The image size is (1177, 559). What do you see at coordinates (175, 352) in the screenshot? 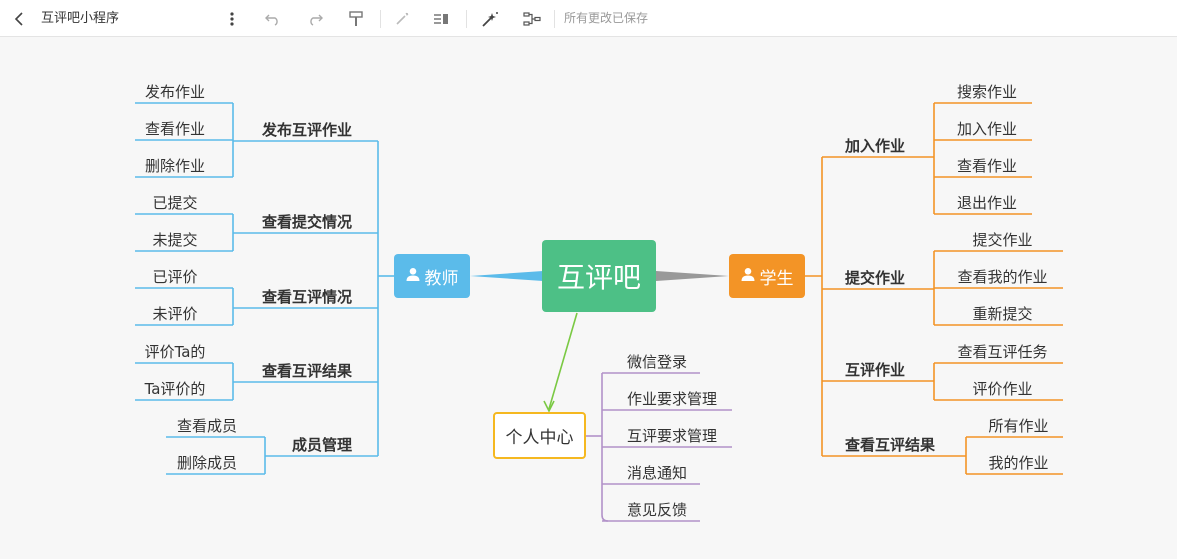
I see `teacher-leaf-label: 评价Ta的` at bounding box center [175, 352].